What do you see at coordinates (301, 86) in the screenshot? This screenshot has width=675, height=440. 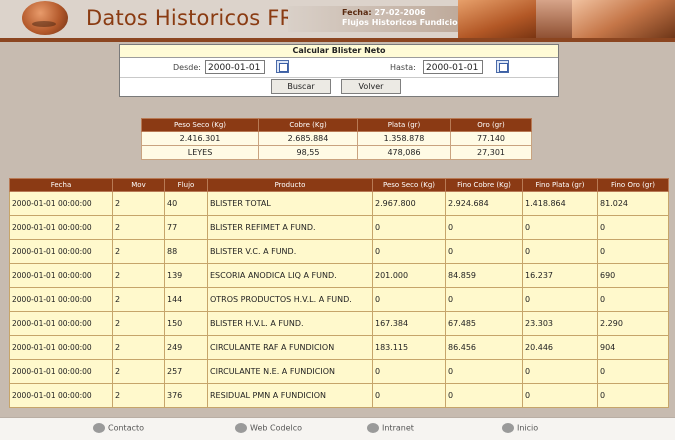 I see `buscar-button: Buscar` at bounding box center [301, 86].